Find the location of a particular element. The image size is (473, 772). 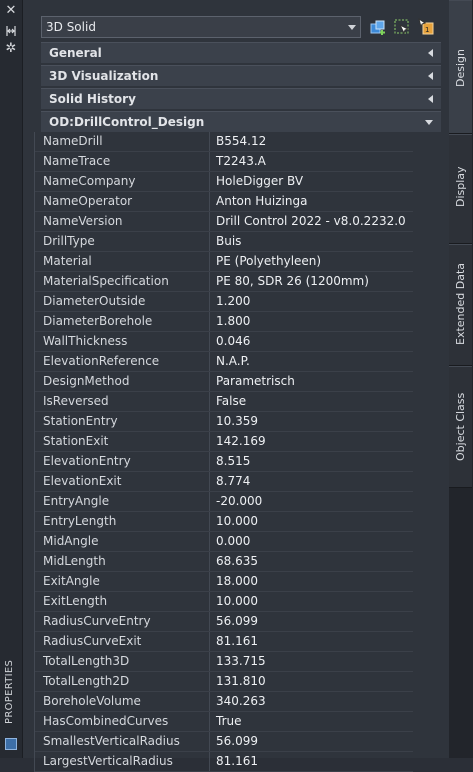

property-row: ElevationReference N.A.P. is located at coordinates (224, 362).